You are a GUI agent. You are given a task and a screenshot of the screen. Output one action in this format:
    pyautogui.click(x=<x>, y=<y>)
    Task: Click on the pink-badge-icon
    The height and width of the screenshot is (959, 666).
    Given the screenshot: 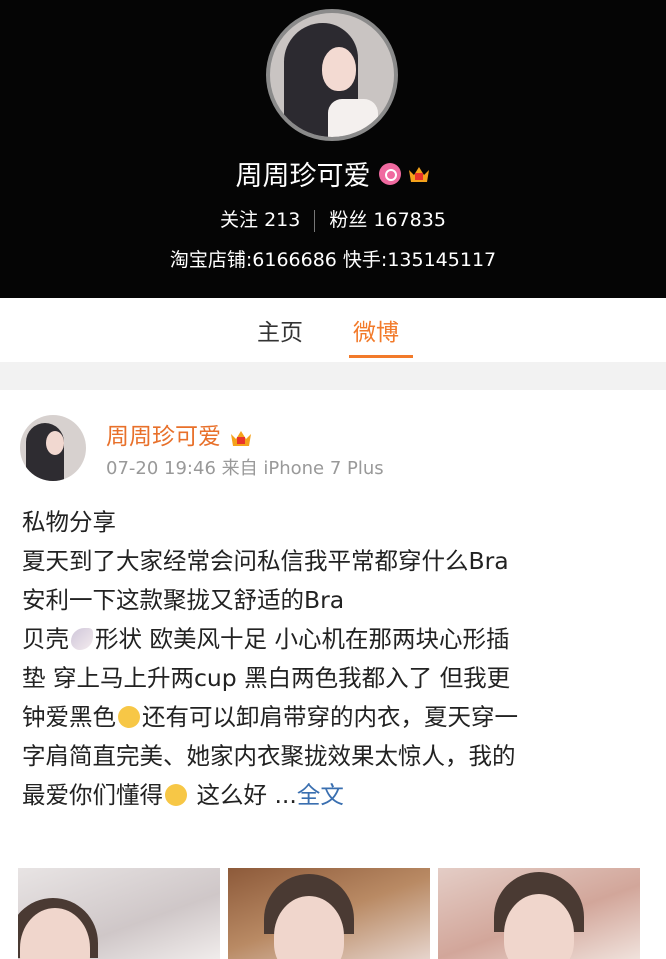 What is the action you would take?
    pyautogui.click(x=389, y=173)
    